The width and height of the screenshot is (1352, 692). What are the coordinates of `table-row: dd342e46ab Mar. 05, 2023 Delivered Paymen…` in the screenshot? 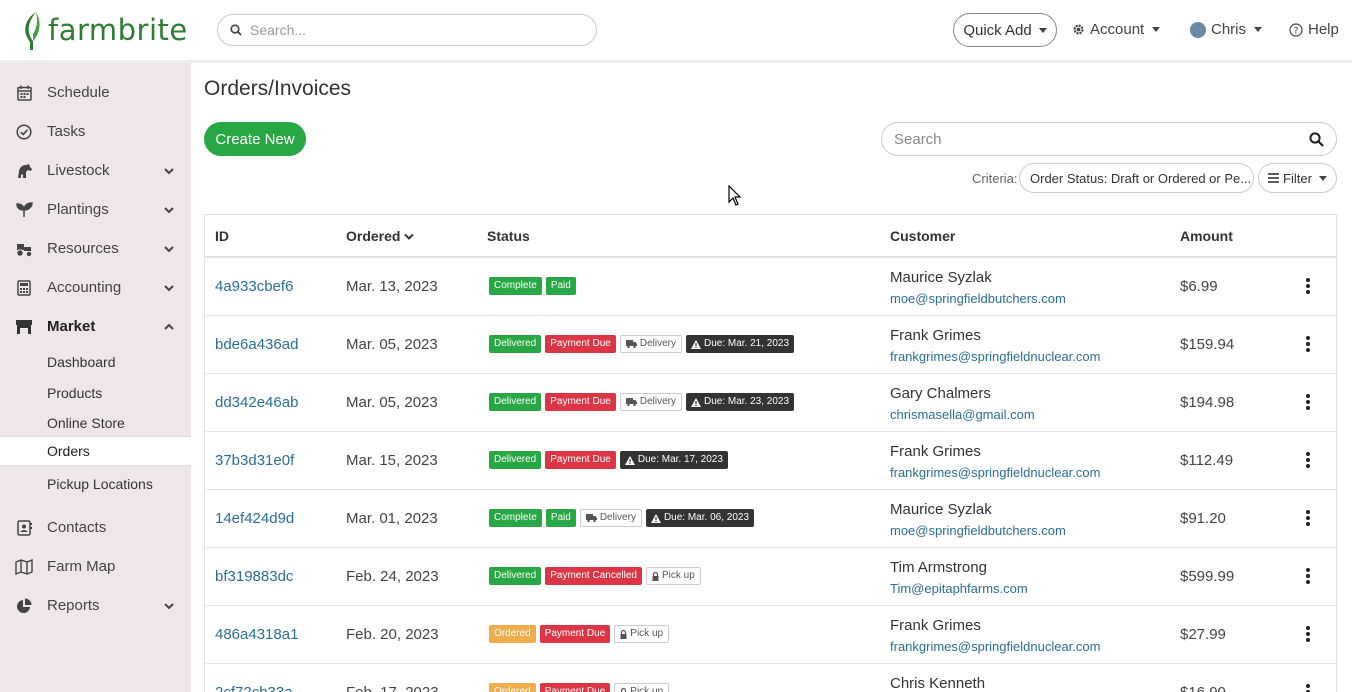 It's located at (770, 403).